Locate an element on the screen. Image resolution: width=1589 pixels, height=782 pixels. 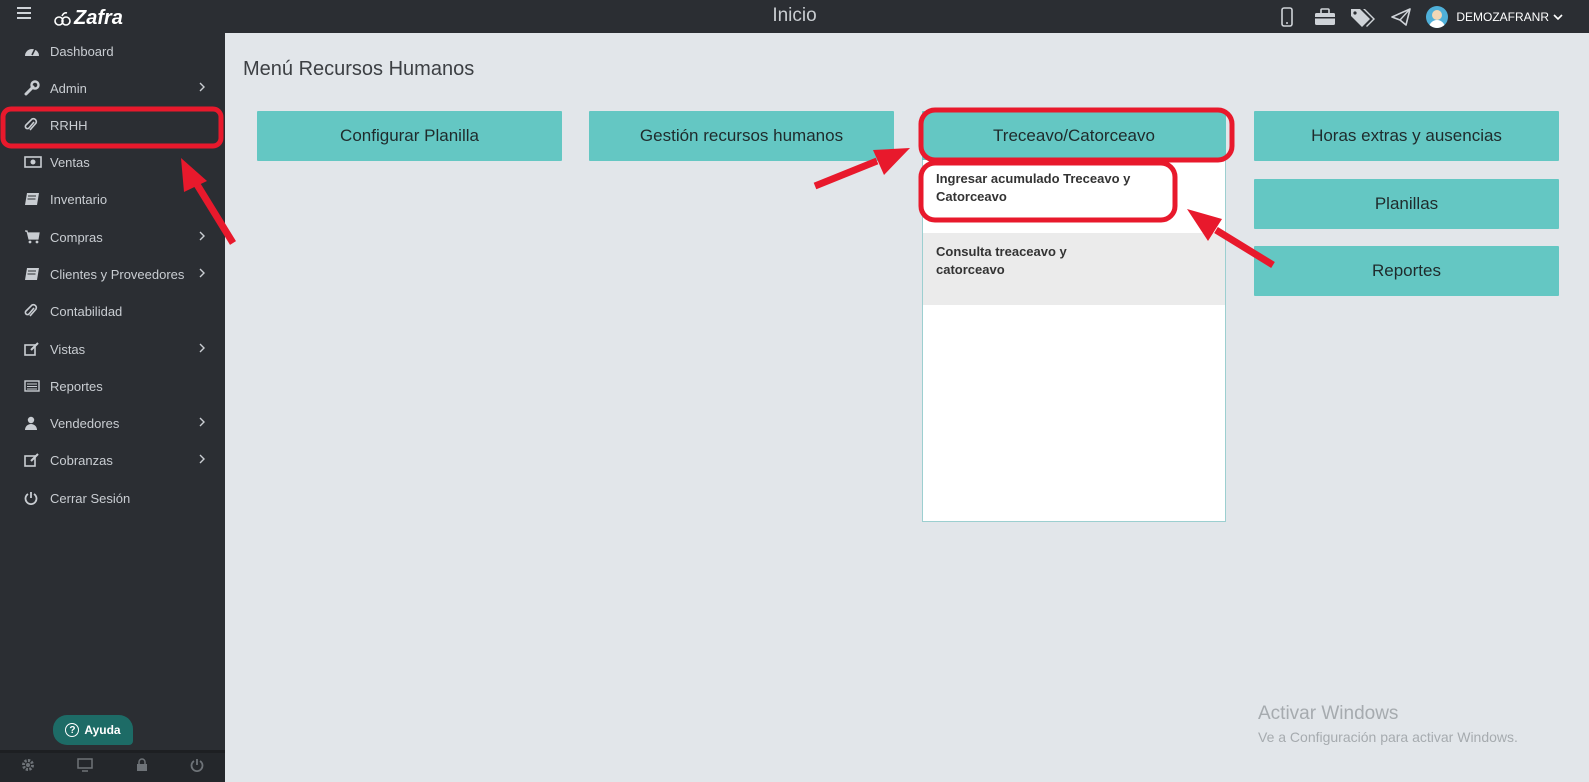
list-icon is located at coordinates (36, 386).